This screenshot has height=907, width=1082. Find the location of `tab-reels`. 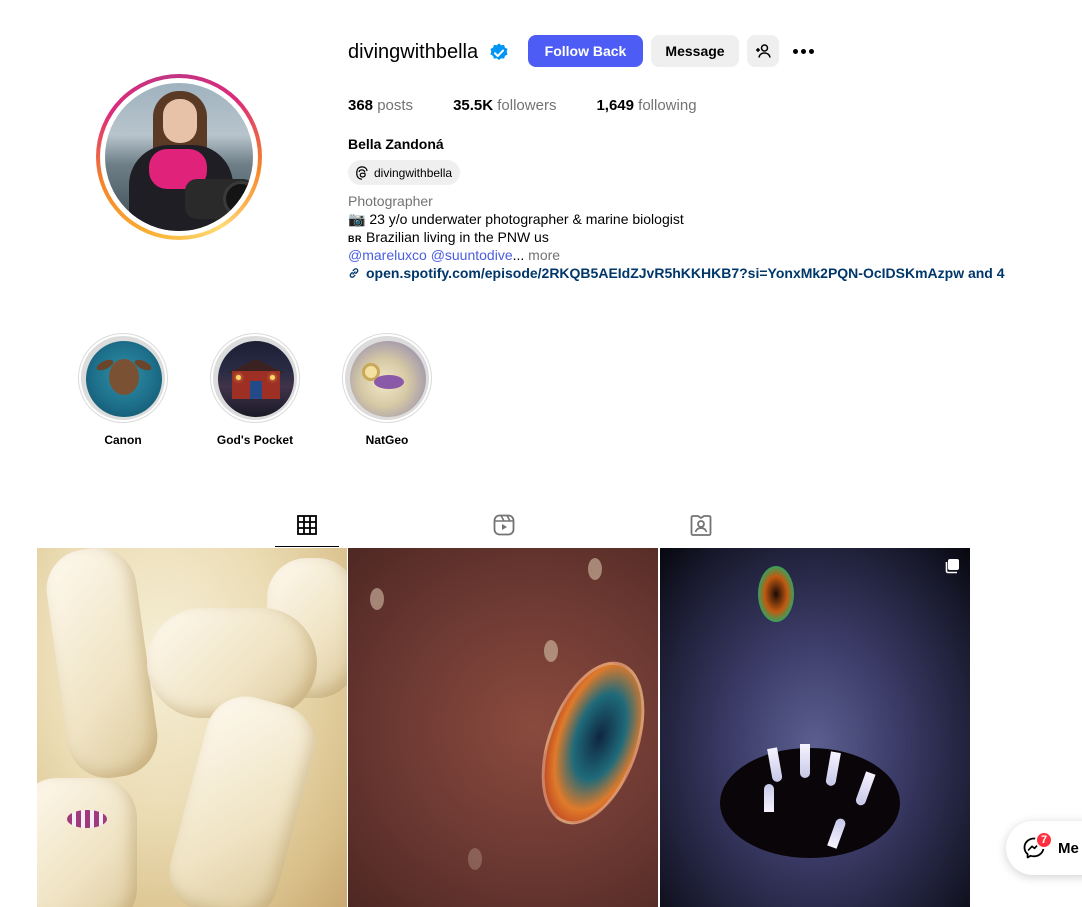

tab-reels is located at coordinates (504, 529).